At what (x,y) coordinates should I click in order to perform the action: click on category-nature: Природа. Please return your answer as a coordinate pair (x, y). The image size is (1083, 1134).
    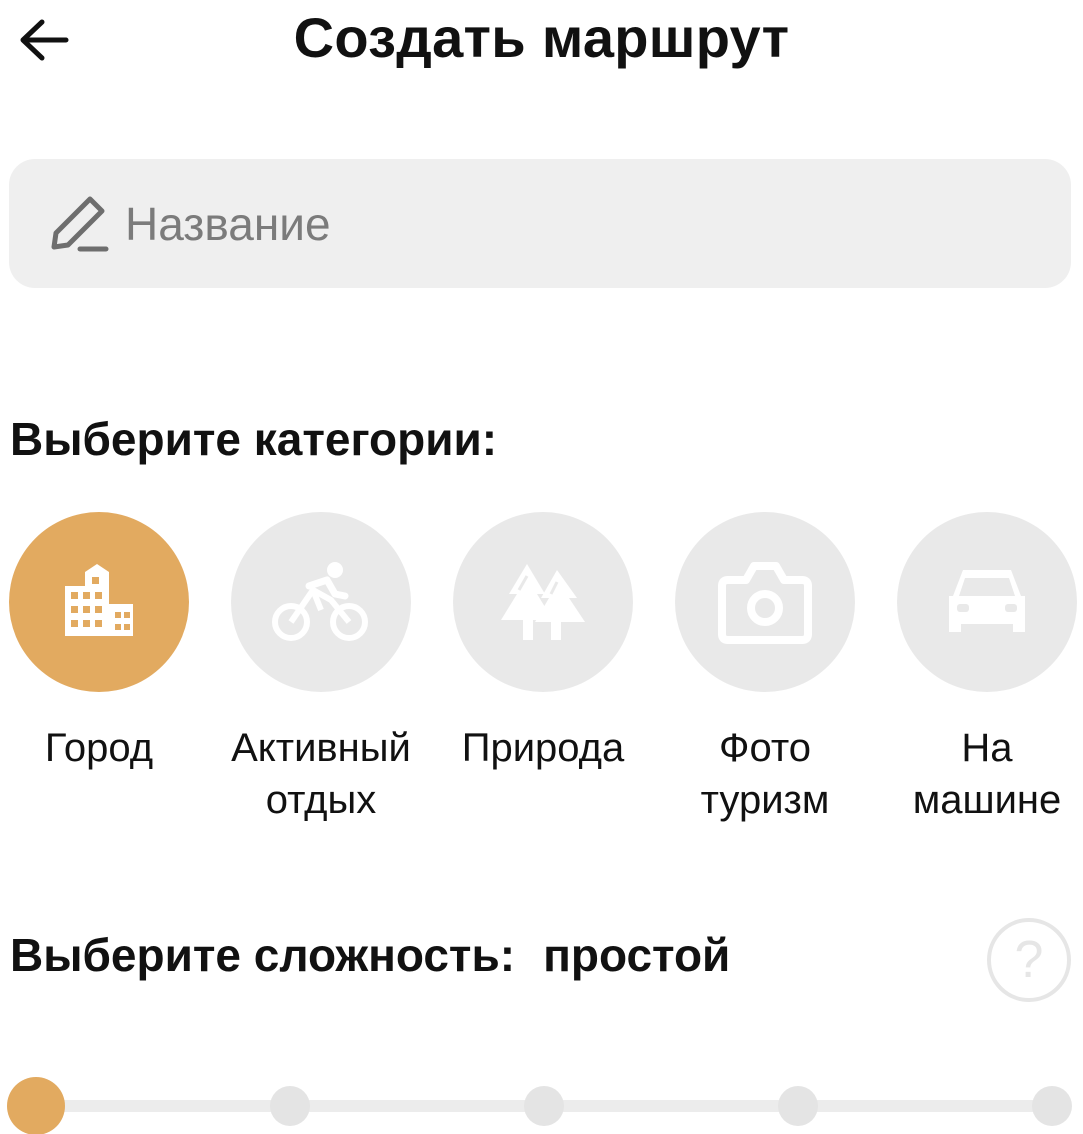
    Looking at the image, I should click on (543, 643).